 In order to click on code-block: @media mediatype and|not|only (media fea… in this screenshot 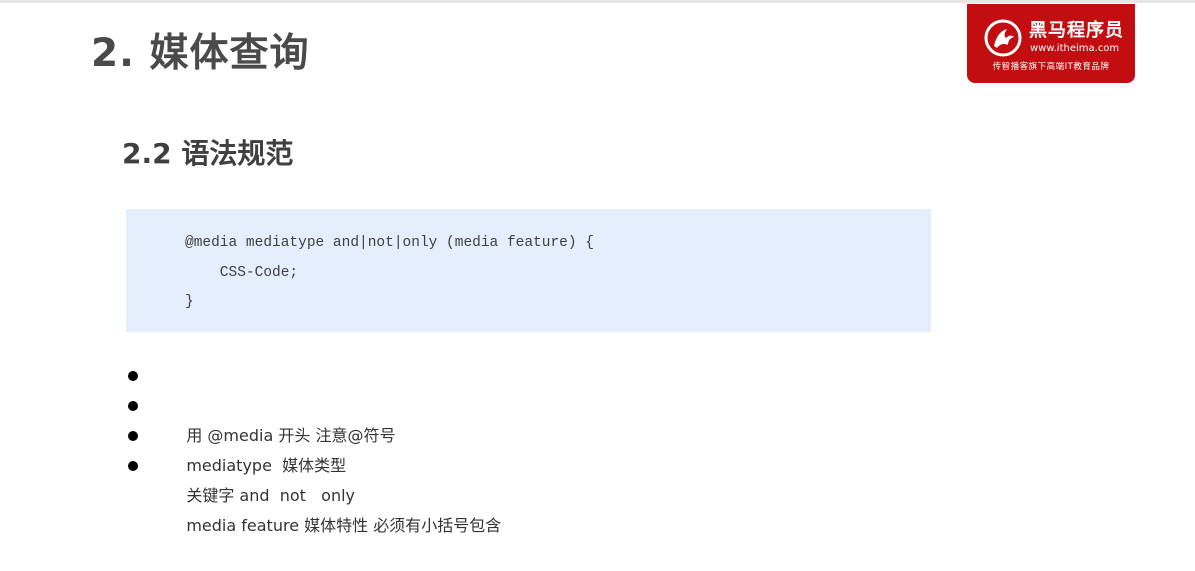, I will do `click(528, 270)`.